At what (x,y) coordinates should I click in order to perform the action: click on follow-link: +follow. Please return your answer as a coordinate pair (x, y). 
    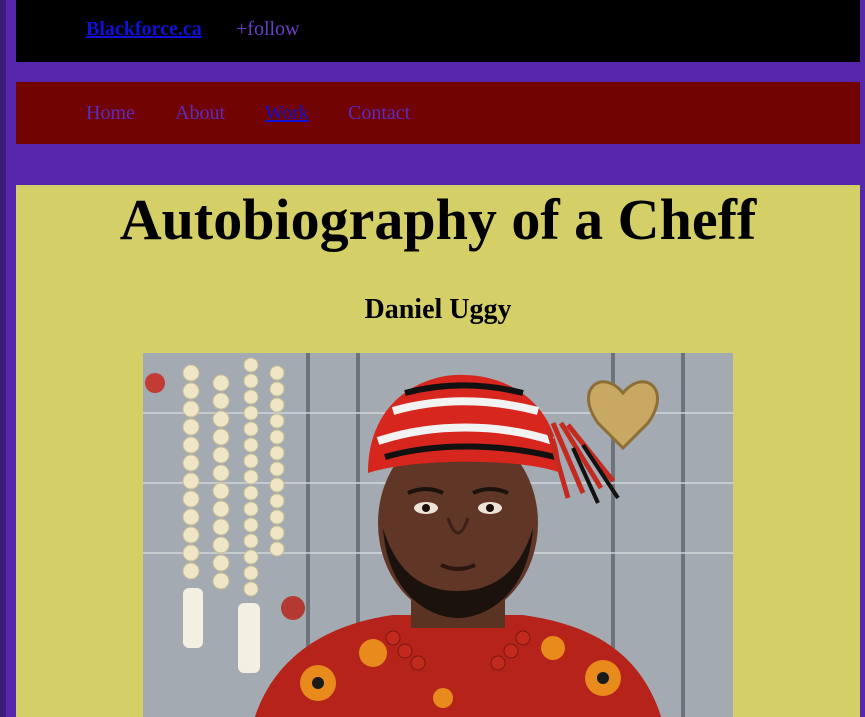
    Looking at the image, I should click on (268, 29).